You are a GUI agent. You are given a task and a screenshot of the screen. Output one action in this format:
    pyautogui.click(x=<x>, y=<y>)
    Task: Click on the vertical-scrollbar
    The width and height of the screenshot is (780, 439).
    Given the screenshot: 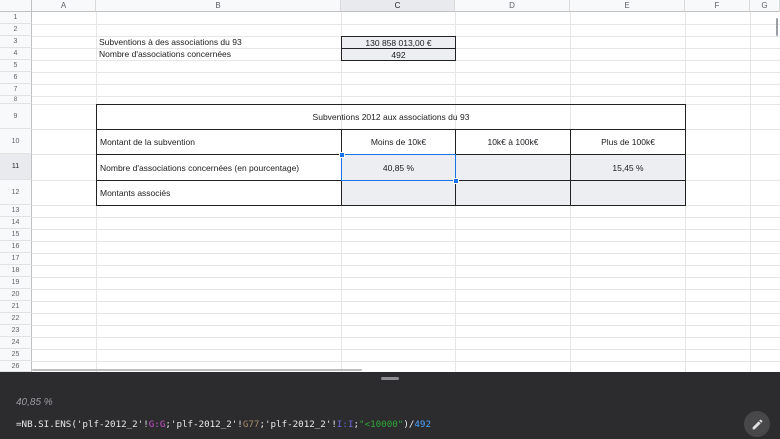 What is the action you would take?
    pyautogui.click(x=777, y=27)
    